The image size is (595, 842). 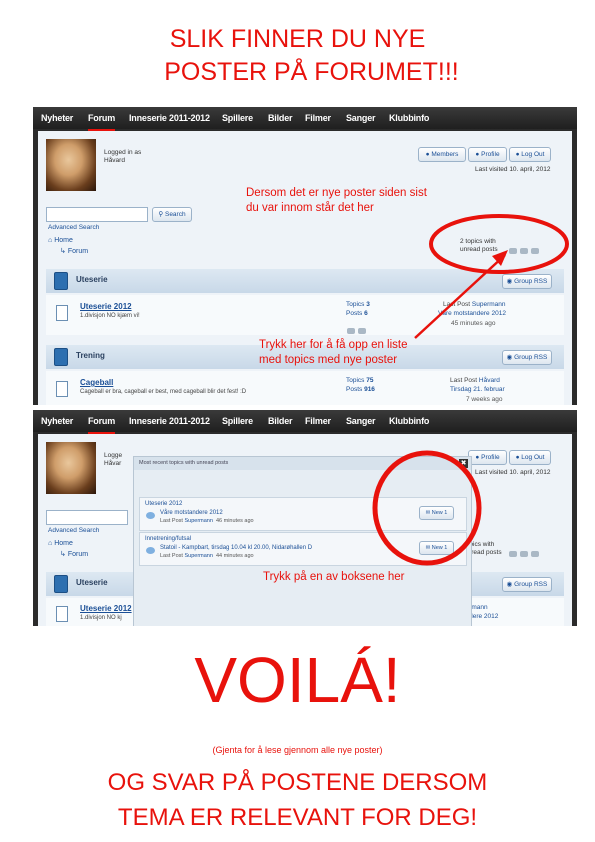 I want to click on annotation-circle, so click(x=427, y=508).